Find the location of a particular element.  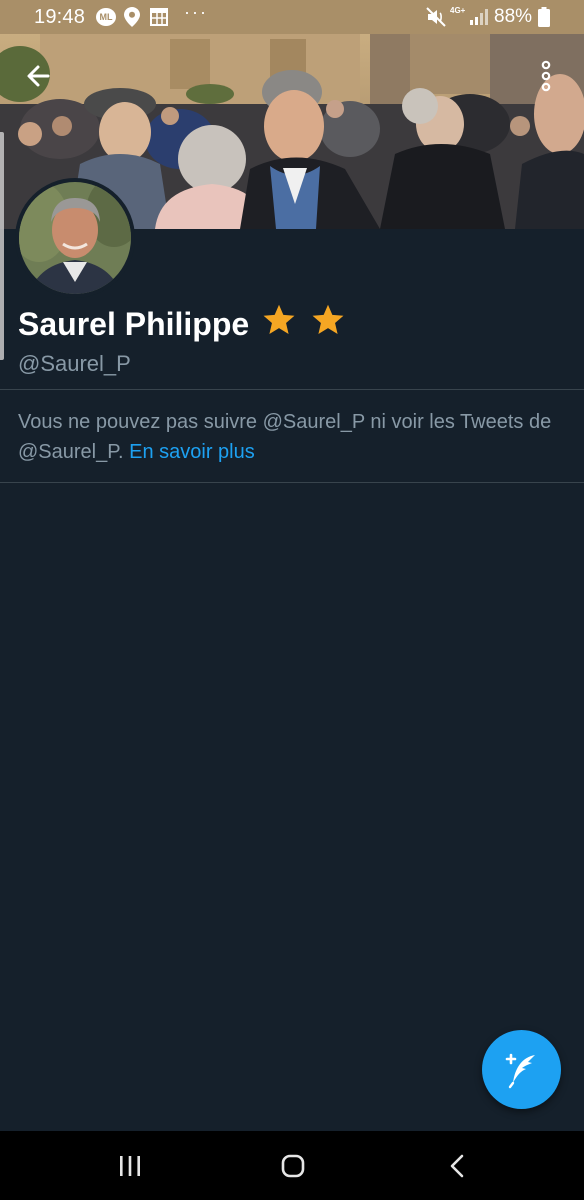

battery-percent: 88% is located at coordinates (513, 16).